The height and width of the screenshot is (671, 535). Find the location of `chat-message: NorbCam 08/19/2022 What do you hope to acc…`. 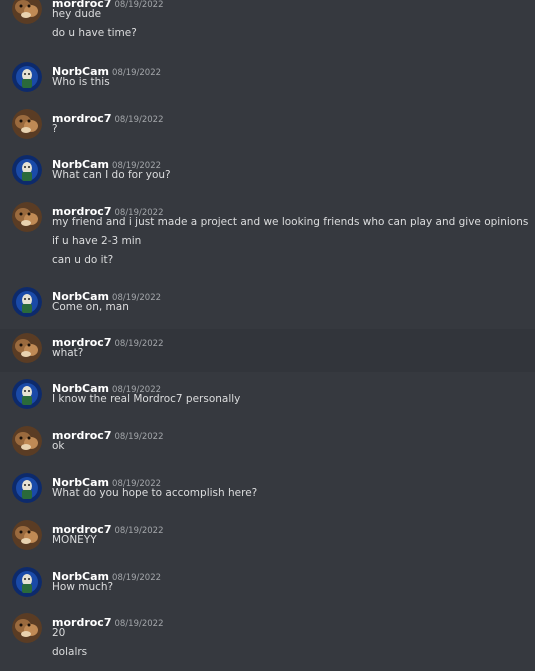

chat-message: NorbCam 08/19/2022 What do you hope to acc… is located at coordinates (267, 490).